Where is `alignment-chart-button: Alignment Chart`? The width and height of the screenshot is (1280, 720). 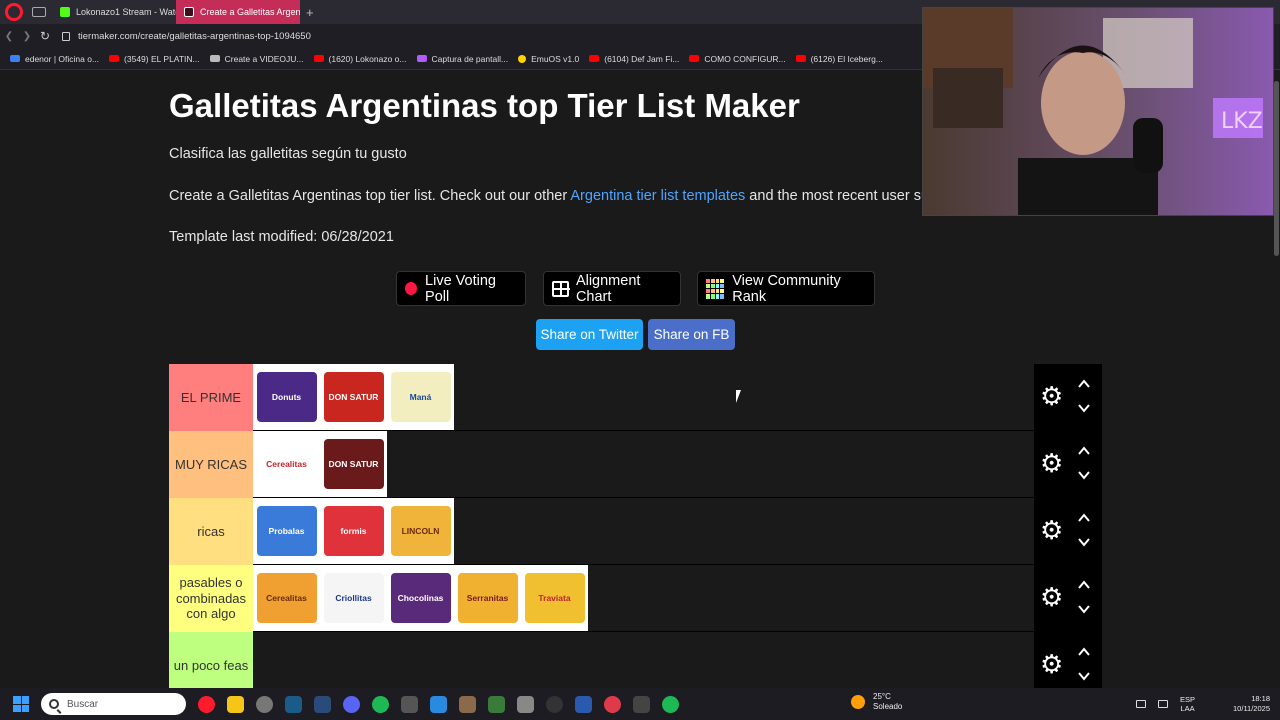 alignment-chart-button: Alignment Chart is located at coordinates (612, 288).